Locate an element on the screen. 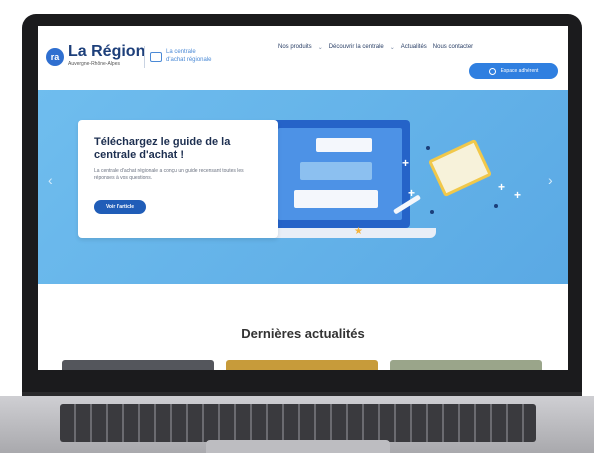 The image size is (594, 453). account-button: Espace adhérent is located at coordinates (513, 71).